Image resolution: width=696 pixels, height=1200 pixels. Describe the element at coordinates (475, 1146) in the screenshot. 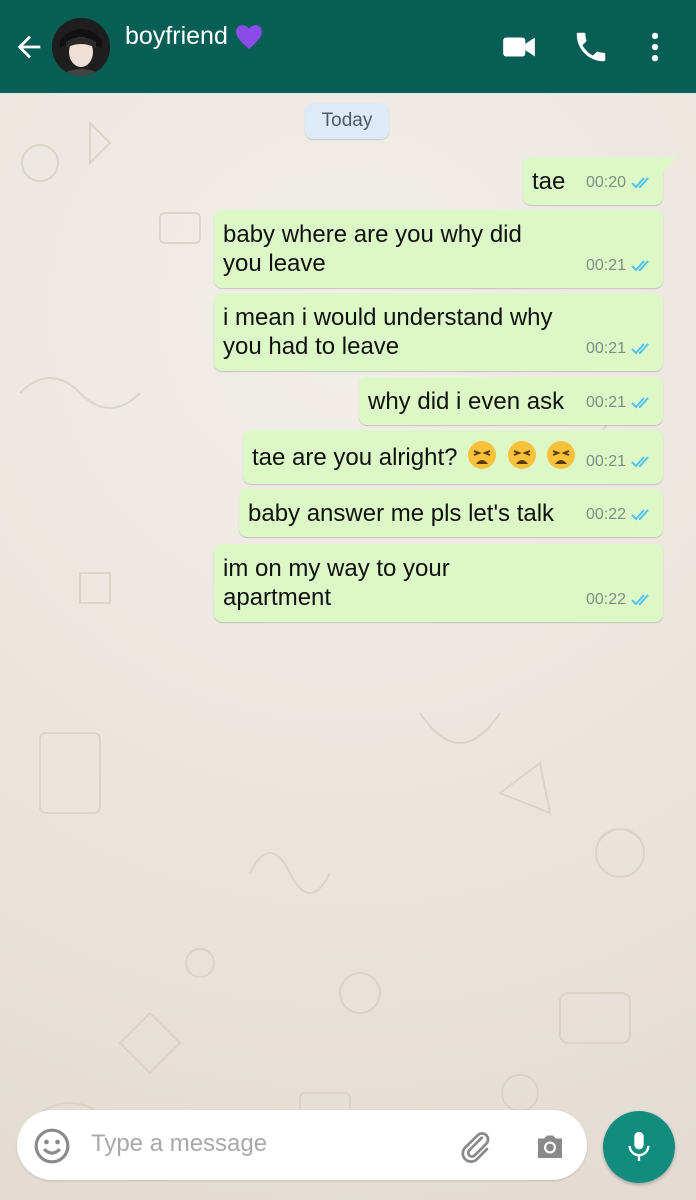

I see `attach-icon` at that location.